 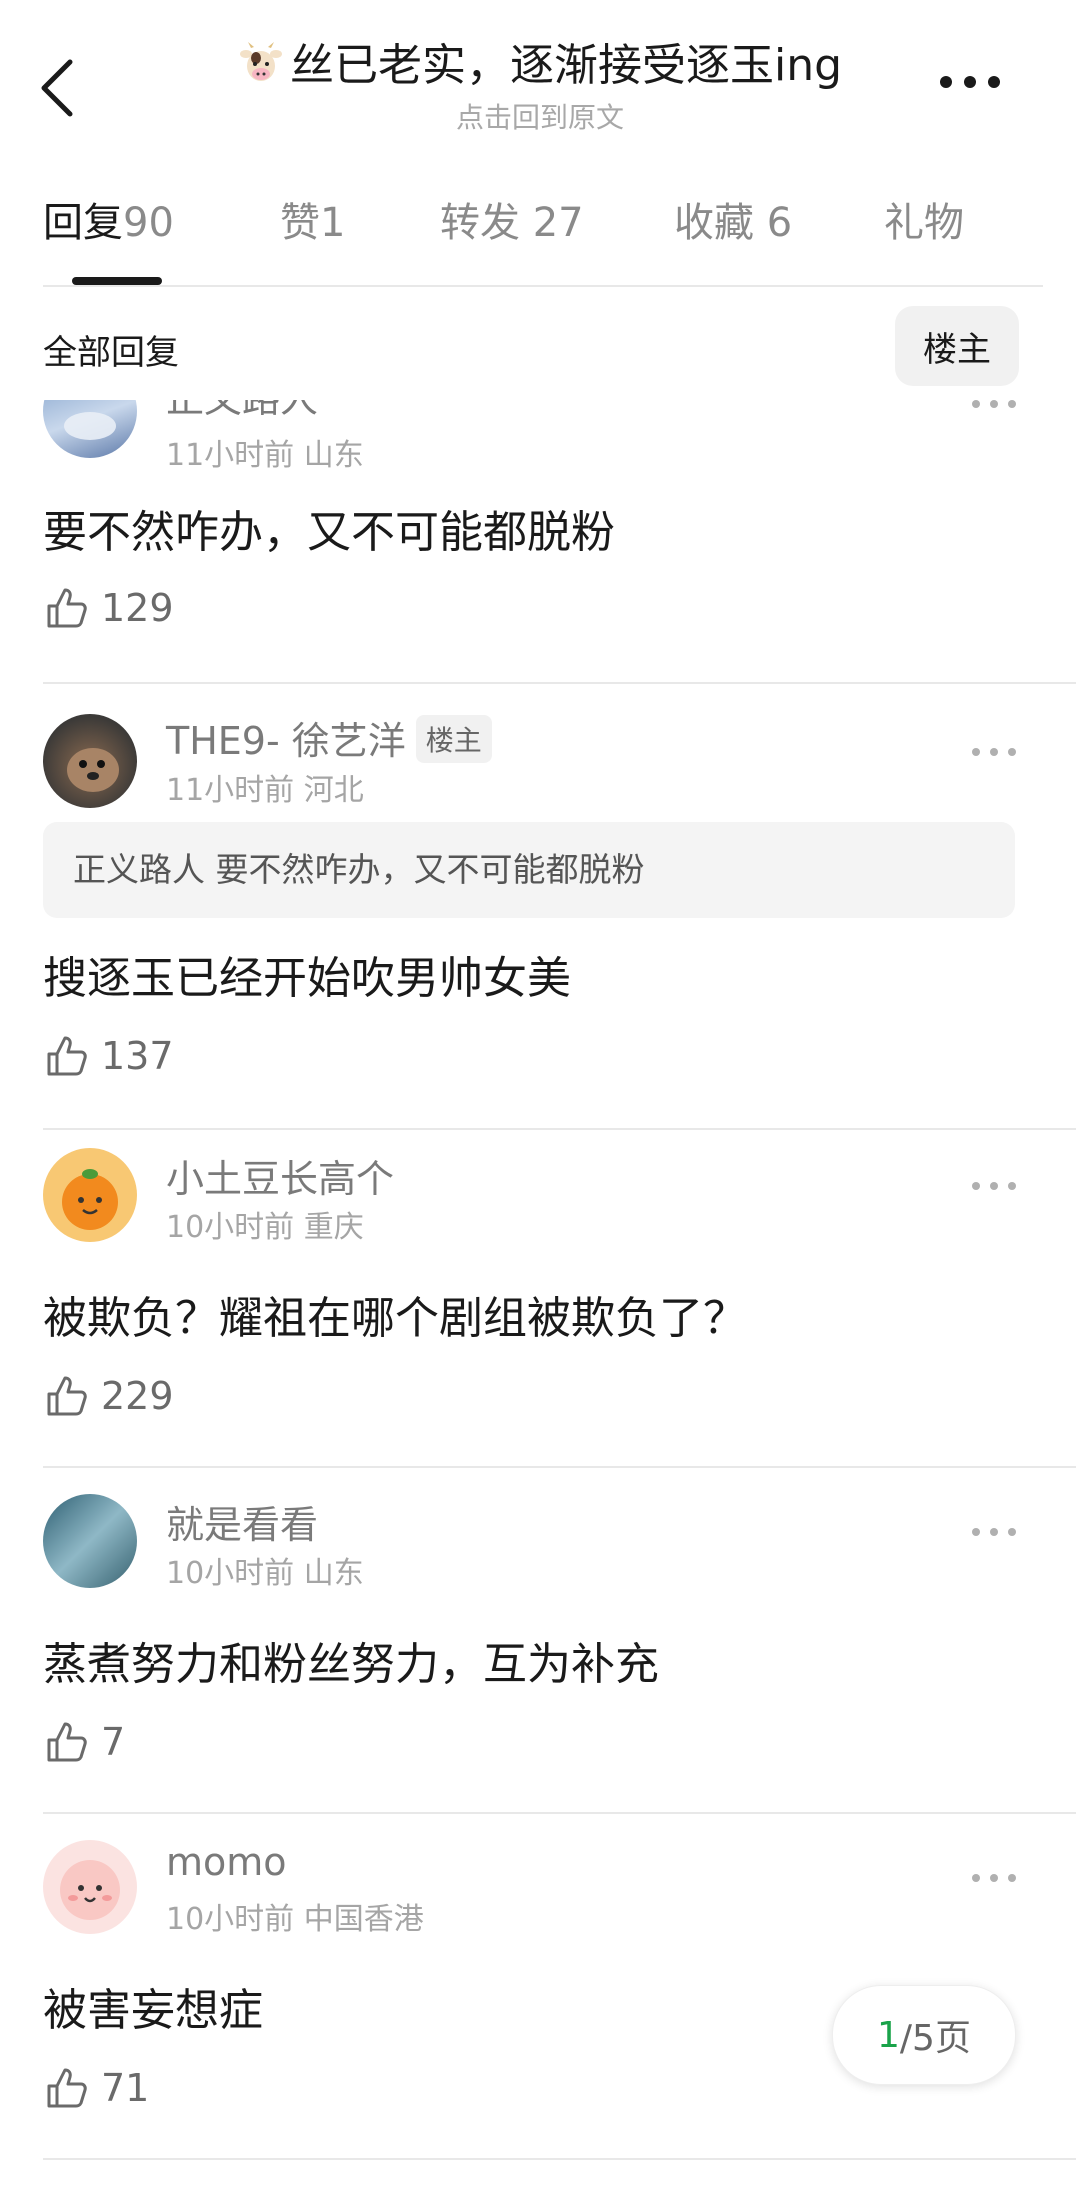 I want to click on back-to-original-link: 点击回到原文, so click(x=540, y=116).